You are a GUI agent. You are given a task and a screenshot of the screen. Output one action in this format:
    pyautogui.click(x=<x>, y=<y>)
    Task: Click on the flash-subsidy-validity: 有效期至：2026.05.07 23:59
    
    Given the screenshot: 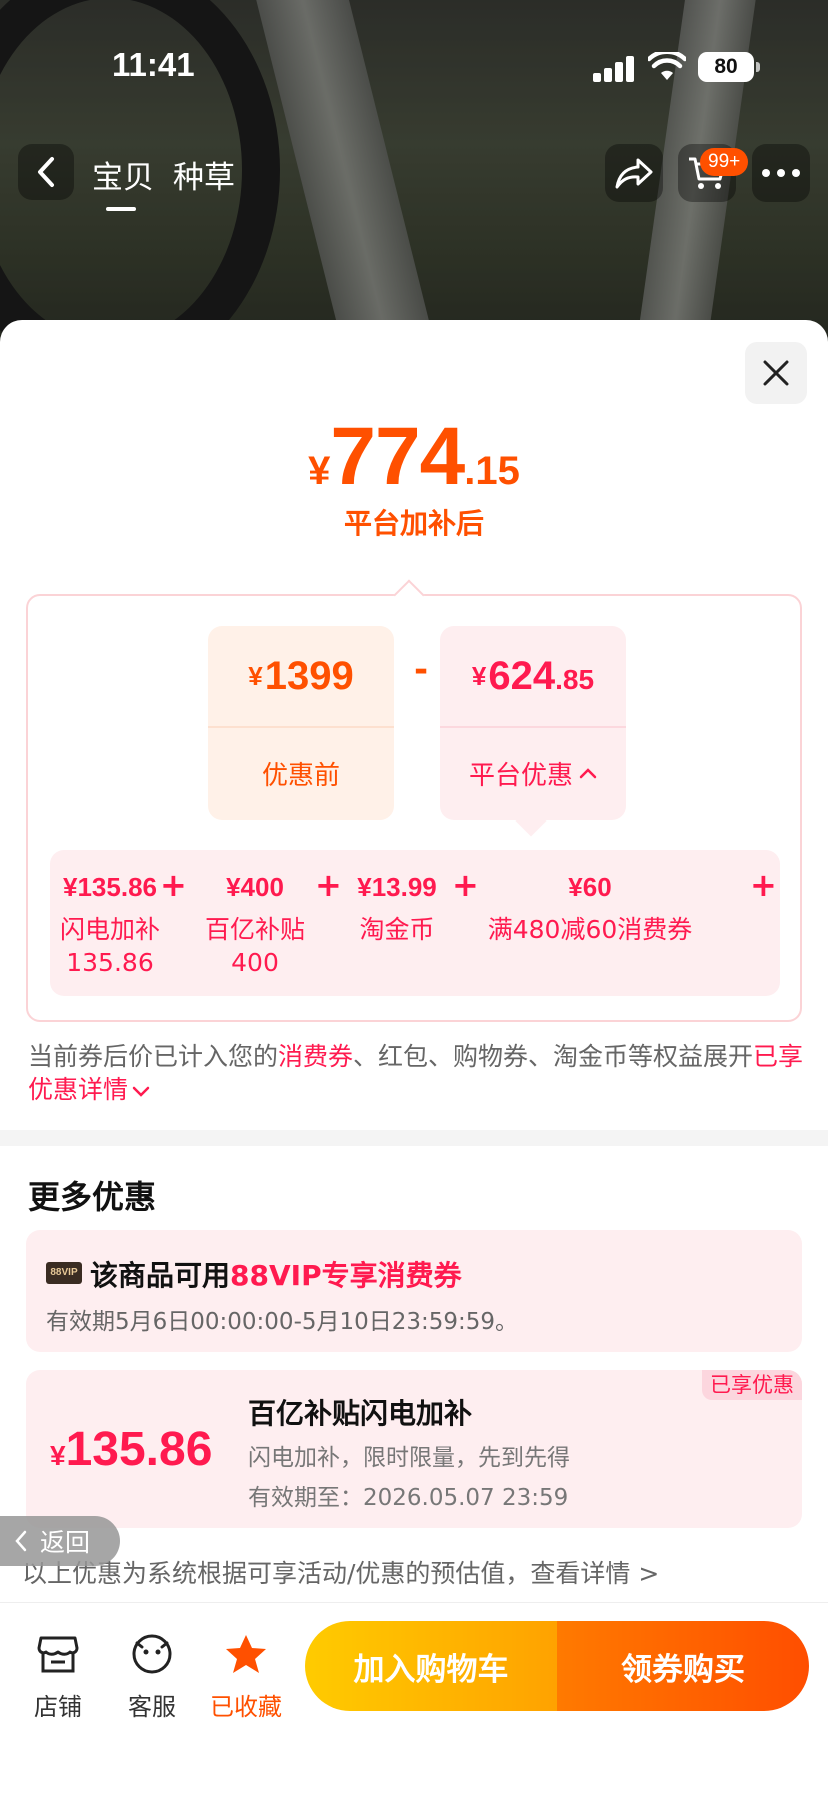 What is the action you would take?
    pyautogui.click(x=408, y=1498)
    